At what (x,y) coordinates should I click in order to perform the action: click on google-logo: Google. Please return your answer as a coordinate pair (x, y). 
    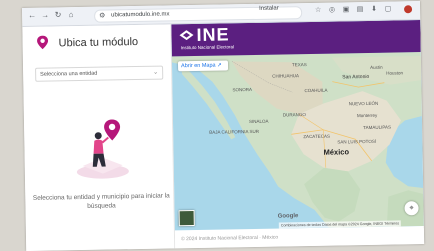
    Looking at the image, I should click on (288, 216).